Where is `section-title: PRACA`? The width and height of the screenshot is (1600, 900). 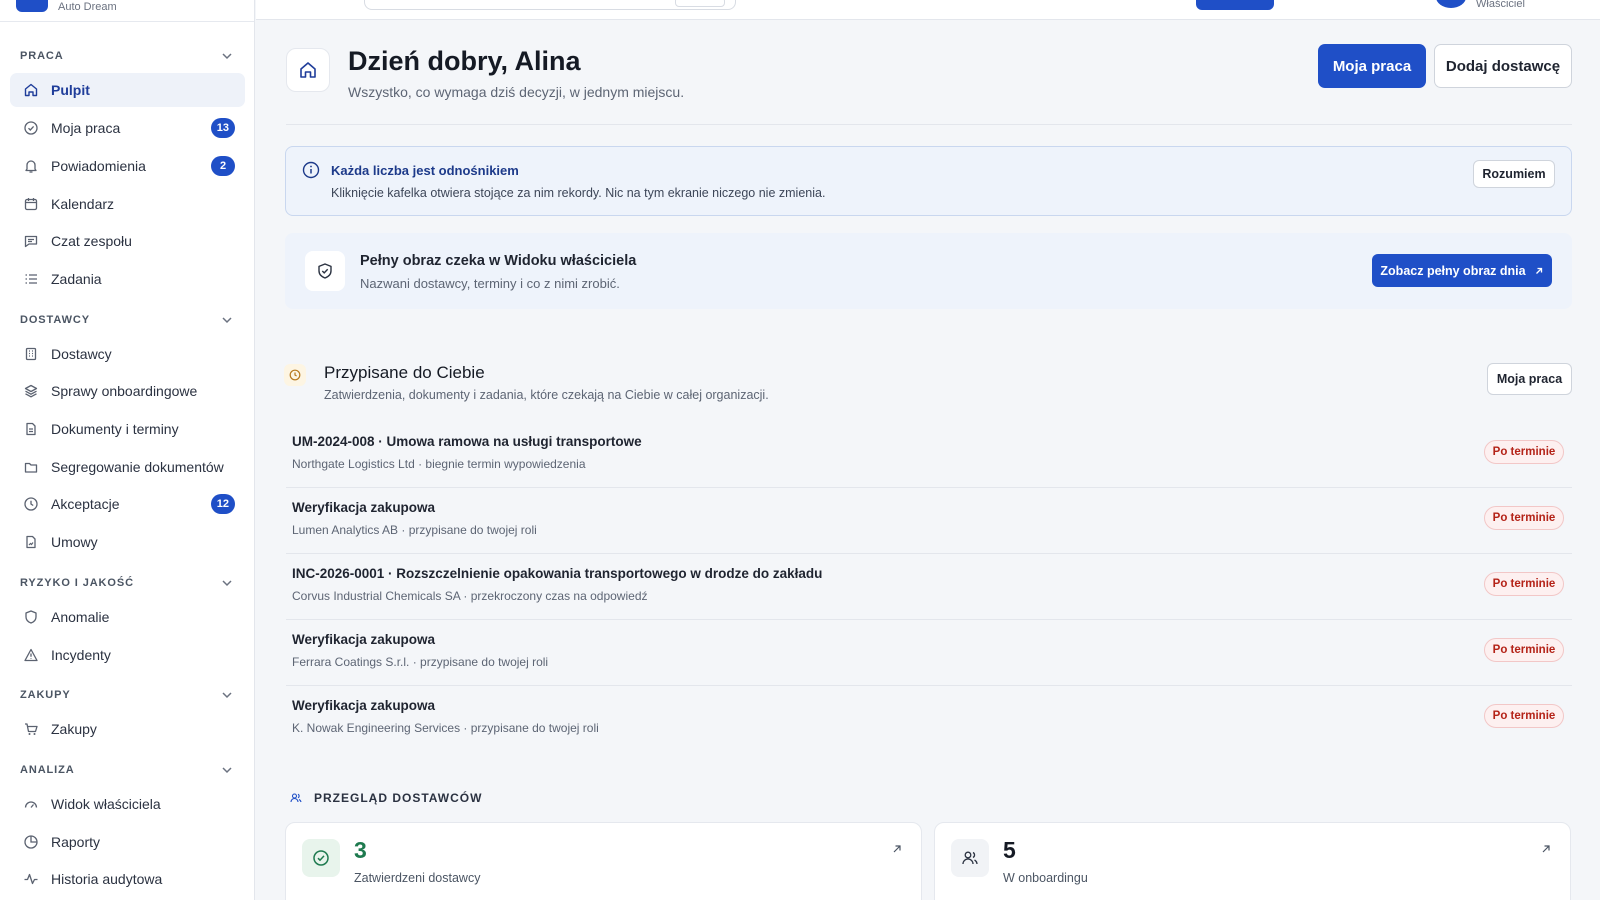 section-title: PRACA is located at coordinates (42, 56).